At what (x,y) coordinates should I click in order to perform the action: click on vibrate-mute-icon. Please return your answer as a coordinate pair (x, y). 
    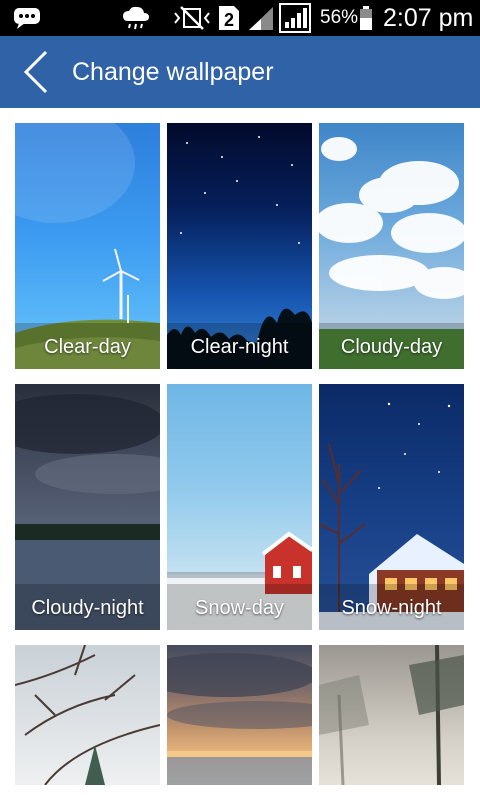
    Looking at the image, I should click on (192, 18).